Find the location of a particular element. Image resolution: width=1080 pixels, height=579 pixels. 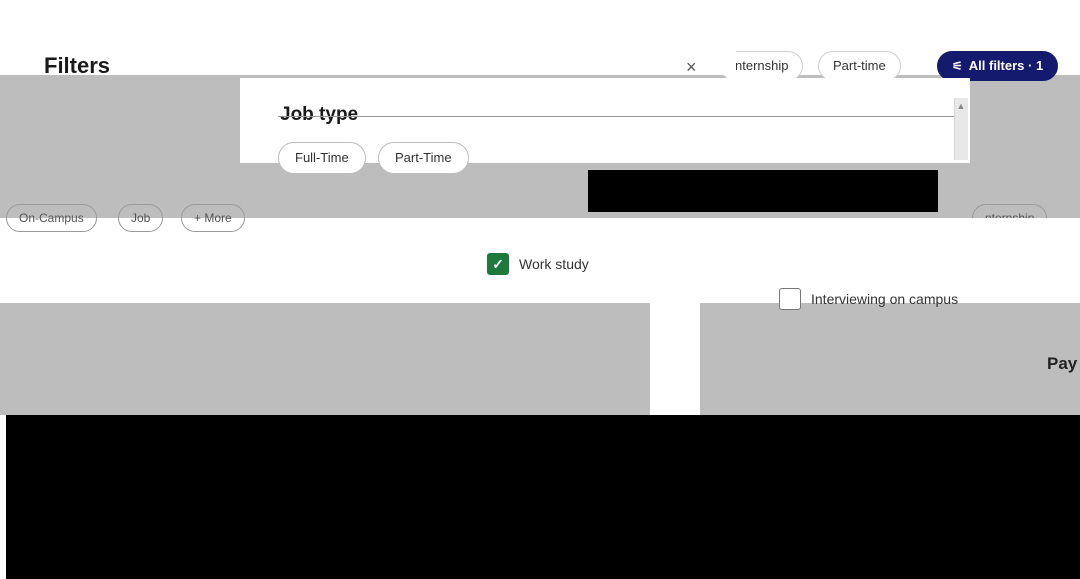

redacted-block is located at coordinates (763, 191).